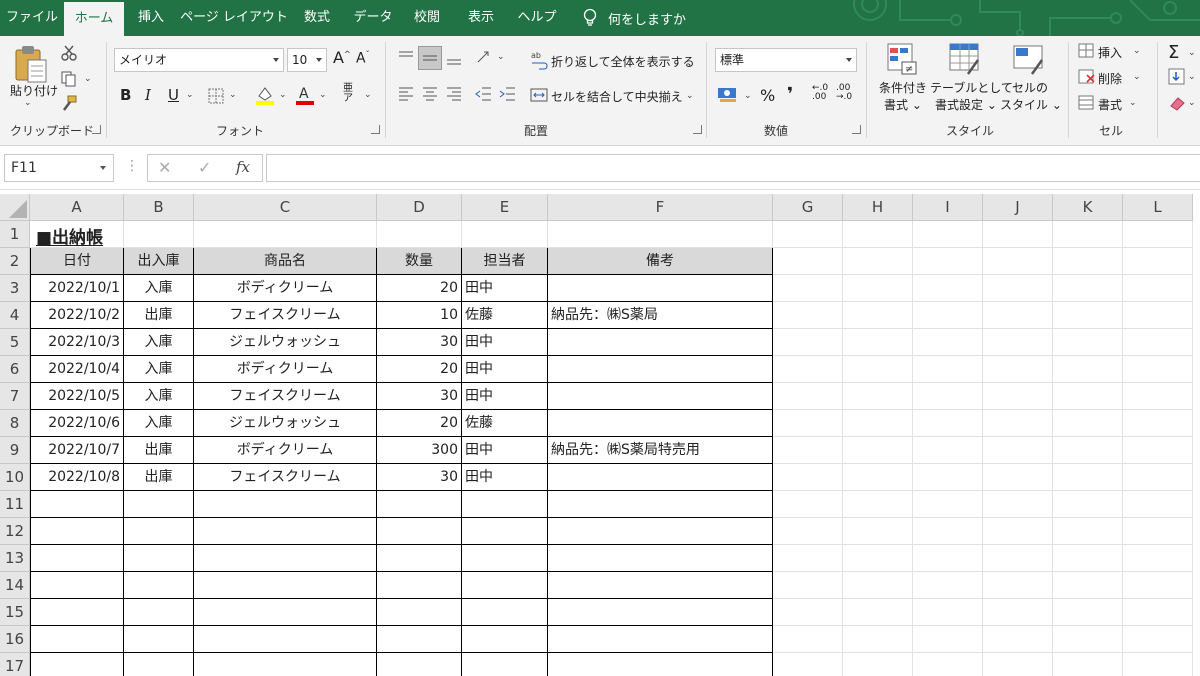 Image resolution: width=1200 pixels, height=676 pixels. What do you see at coordinates (1018, 531) in the screenshot?
I see `cell-j12` at bounding box center [1018, 531].